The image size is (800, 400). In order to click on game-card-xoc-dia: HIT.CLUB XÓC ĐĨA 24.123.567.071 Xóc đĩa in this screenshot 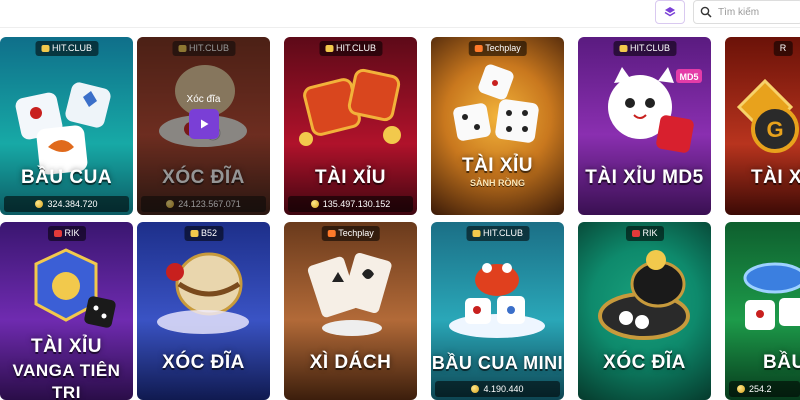, I will do `click(203, 126)`.